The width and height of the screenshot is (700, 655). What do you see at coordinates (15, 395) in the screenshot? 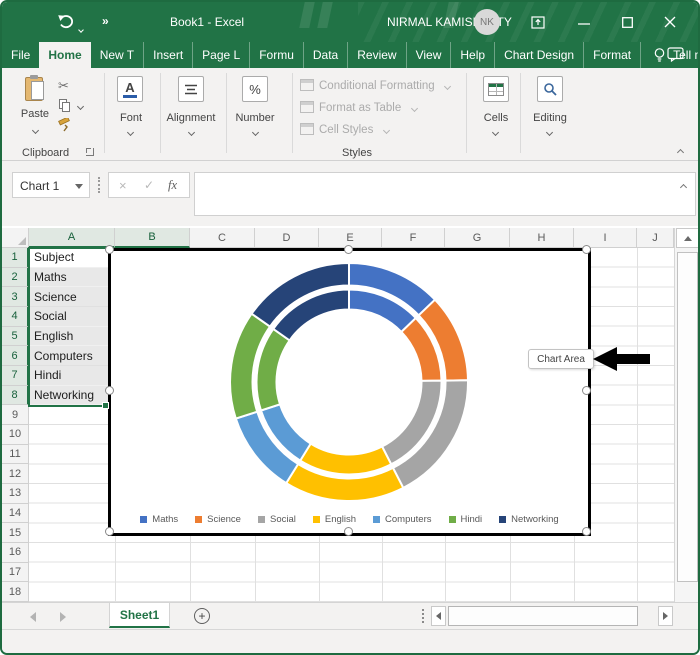
I see `row-header-8: 8` at bounding box center [15, 395].